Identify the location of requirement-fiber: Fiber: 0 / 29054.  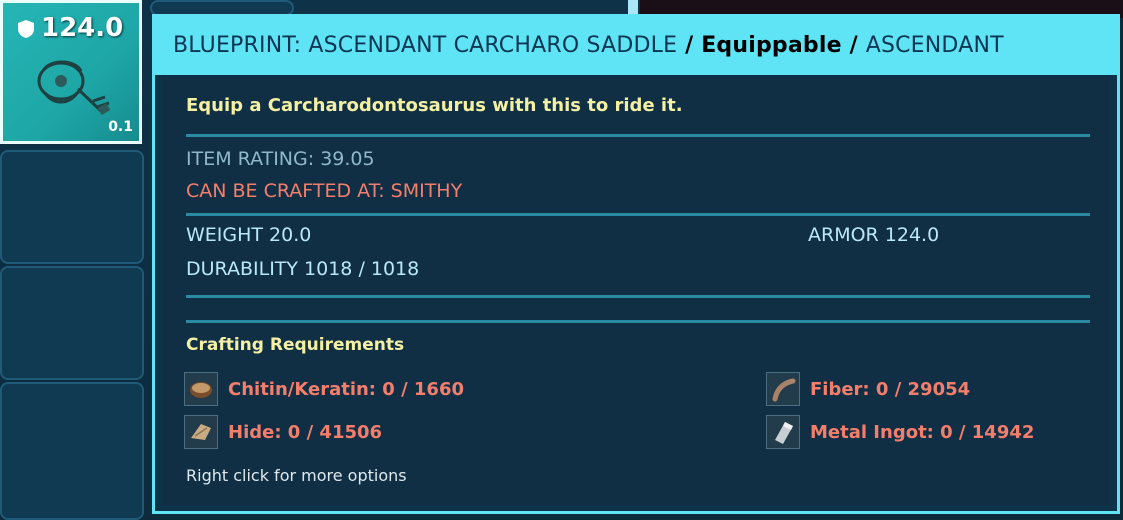
(868, 389).